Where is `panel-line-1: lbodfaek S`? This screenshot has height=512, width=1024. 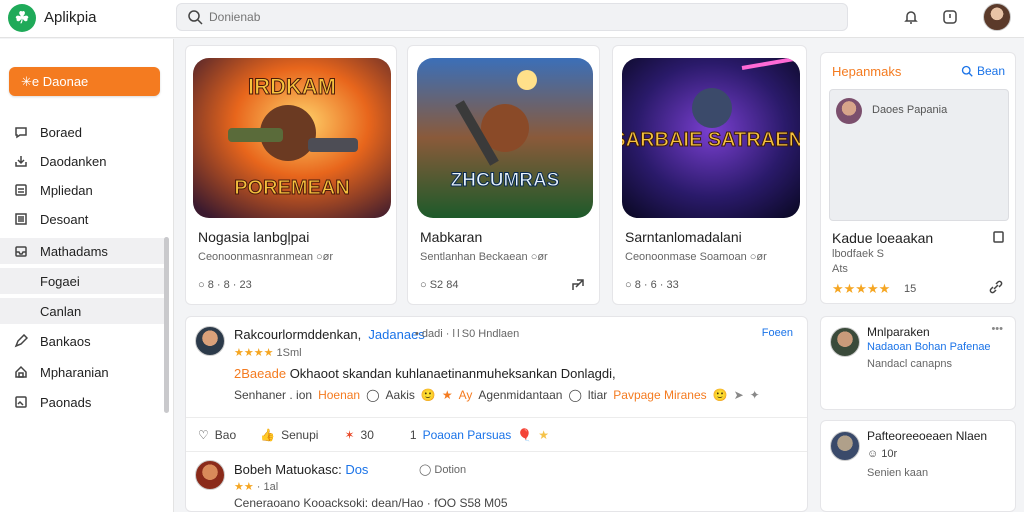
panel-line-1: lbodfaek S is located at coordinates (858, 254).